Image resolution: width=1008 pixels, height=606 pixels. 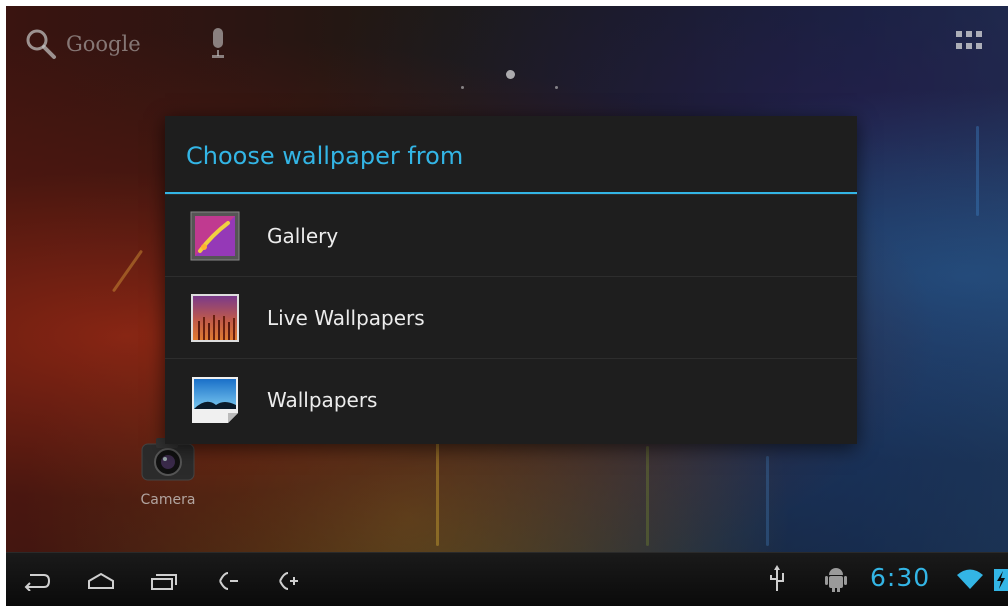 I want to click on volume-up-icon, so click(x=288, y=581).